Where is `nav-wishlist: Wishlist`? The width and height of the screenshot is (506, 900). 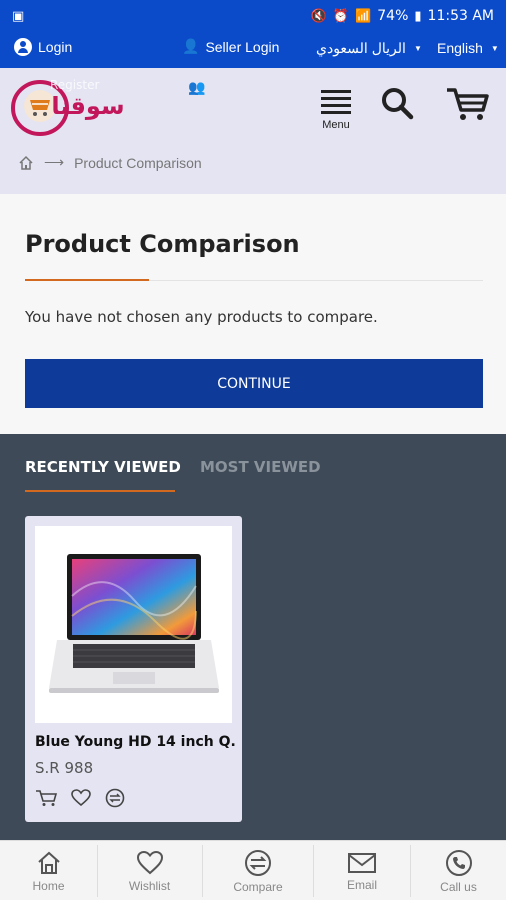
nav-wishlist: Wishlist is located at coordinates (149, 870).